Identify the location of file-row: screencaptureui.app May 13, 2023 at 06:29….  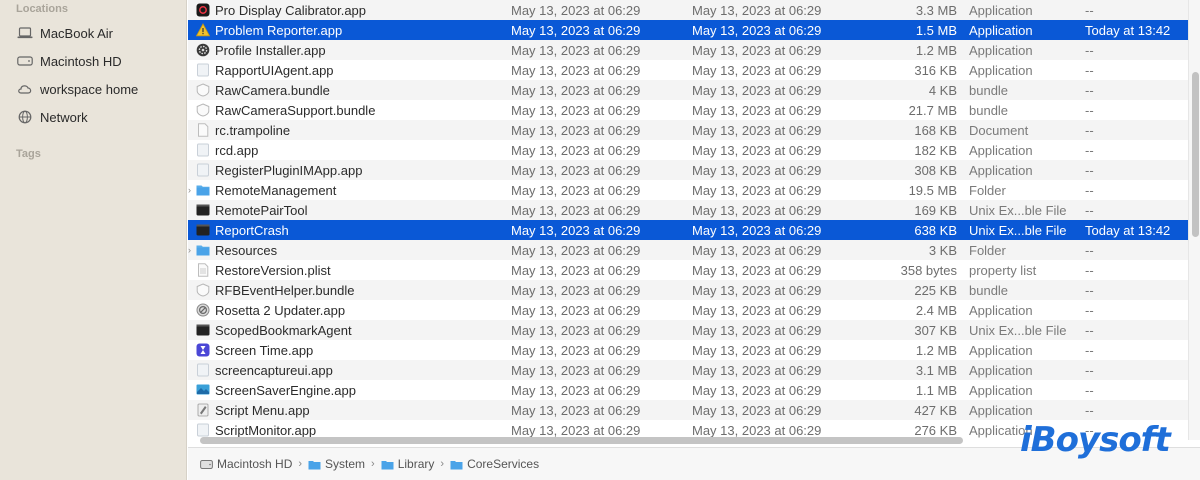
(688, 370).